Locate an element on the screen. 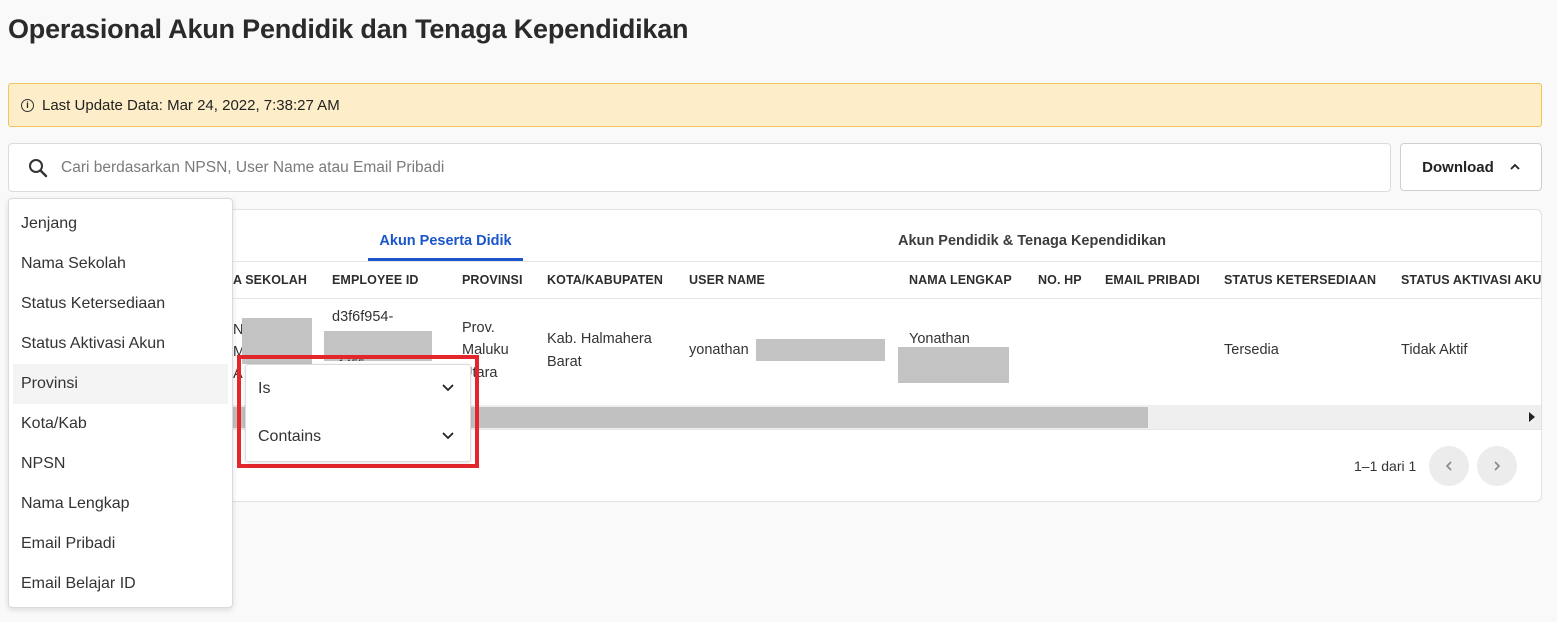  chevron-left-icon is located at coordinates (1448, 466).